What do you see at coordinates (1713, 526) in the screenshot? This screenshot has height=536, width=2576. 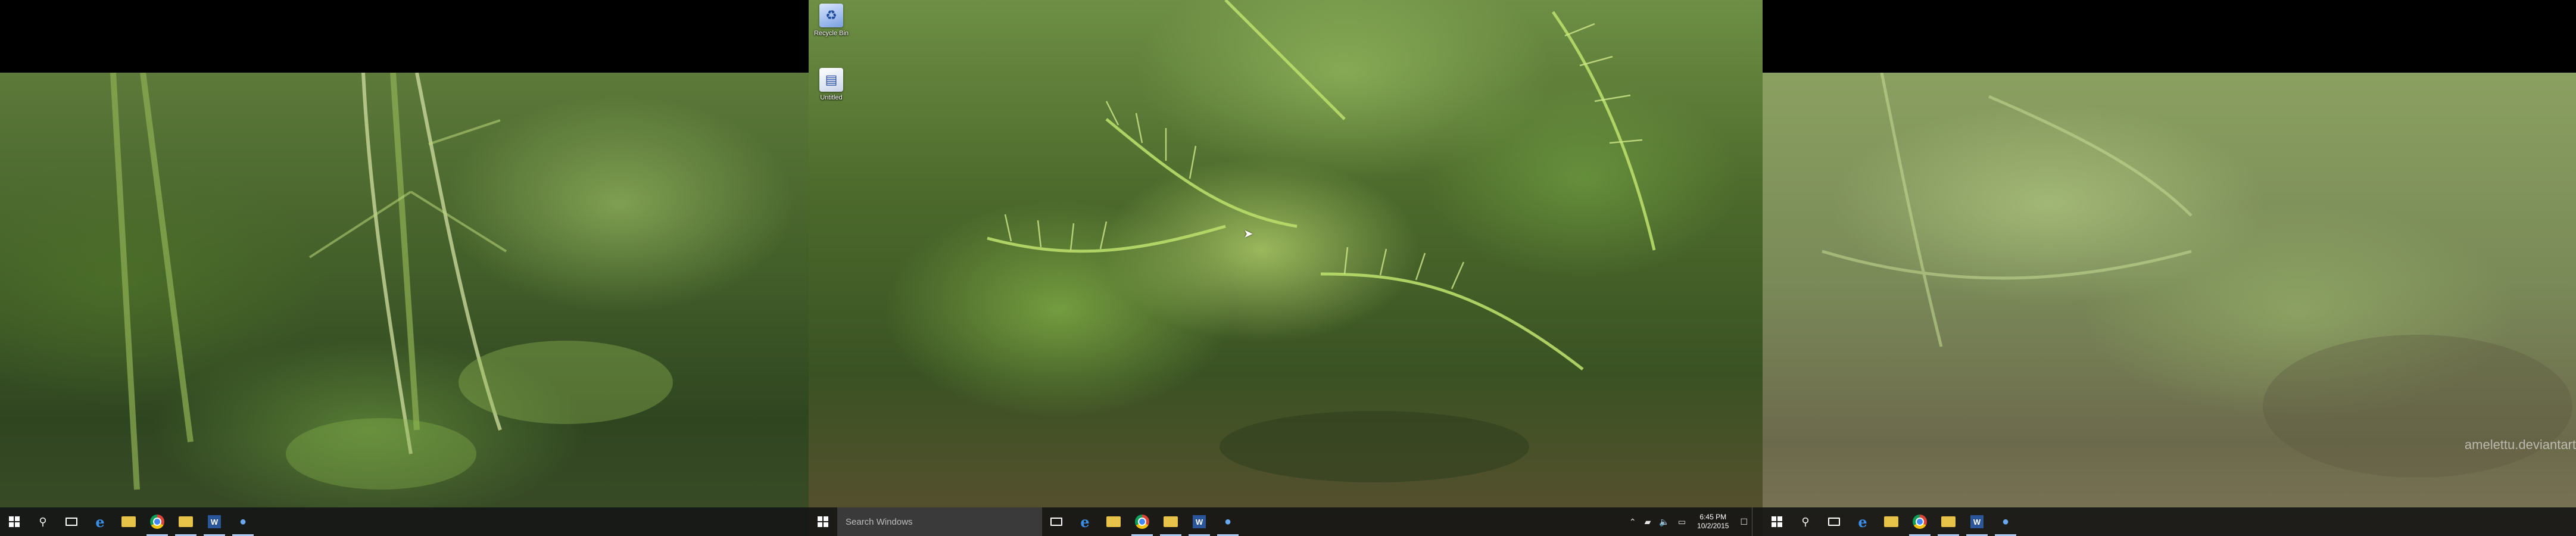 I see `clock-date: 10/2/2015` at bounding box center [1713, 526].